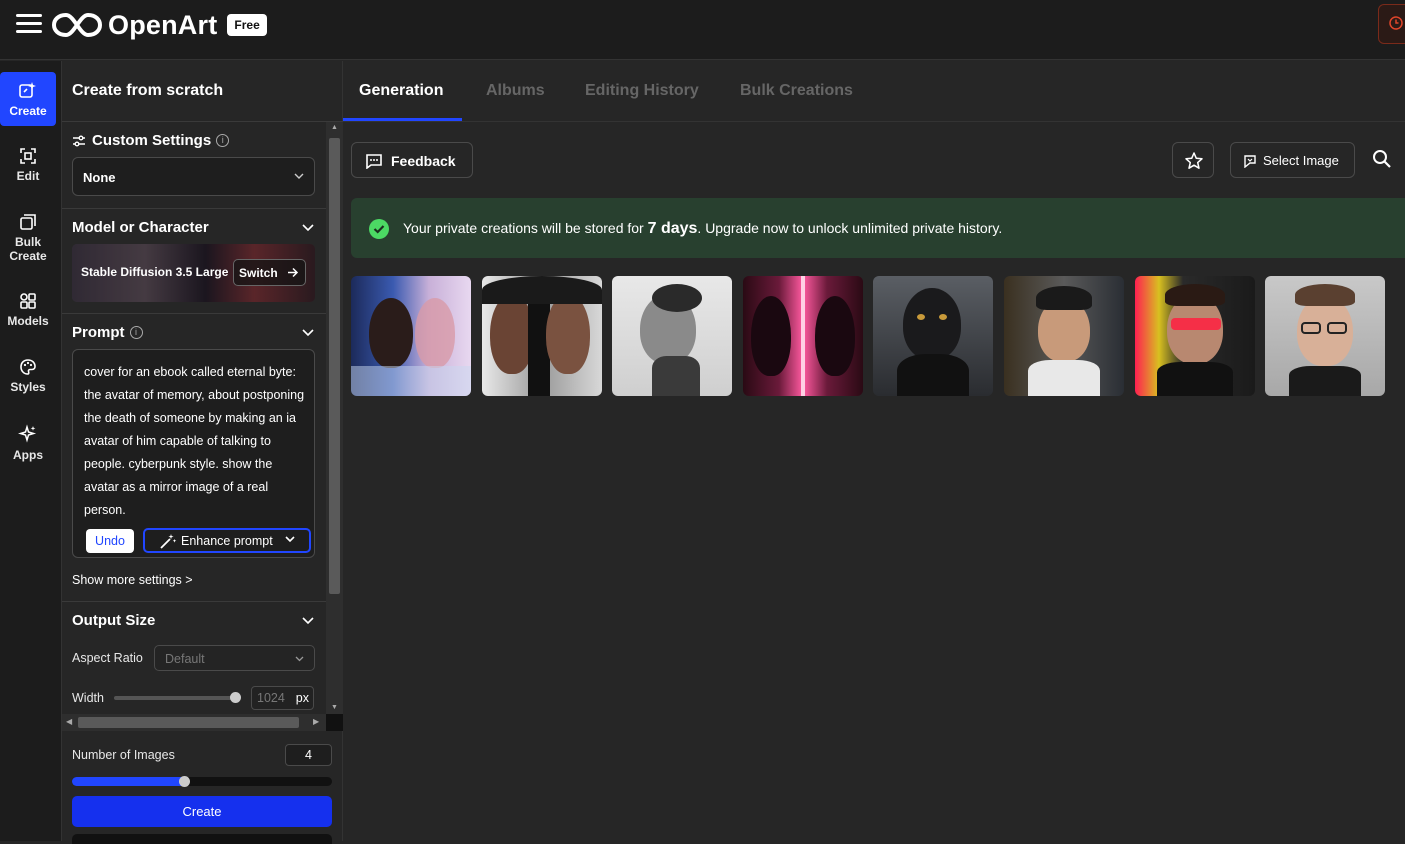 The image size is (1405, 844). I want to click on vertical-scrollbar: ▲ ▼, so click(334, 419).